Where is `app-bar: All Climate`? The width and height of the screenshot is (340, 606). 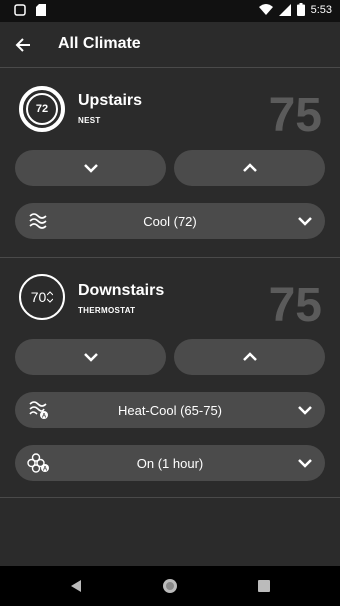 app-bar: All Climate is located at coordinates (170, 45).